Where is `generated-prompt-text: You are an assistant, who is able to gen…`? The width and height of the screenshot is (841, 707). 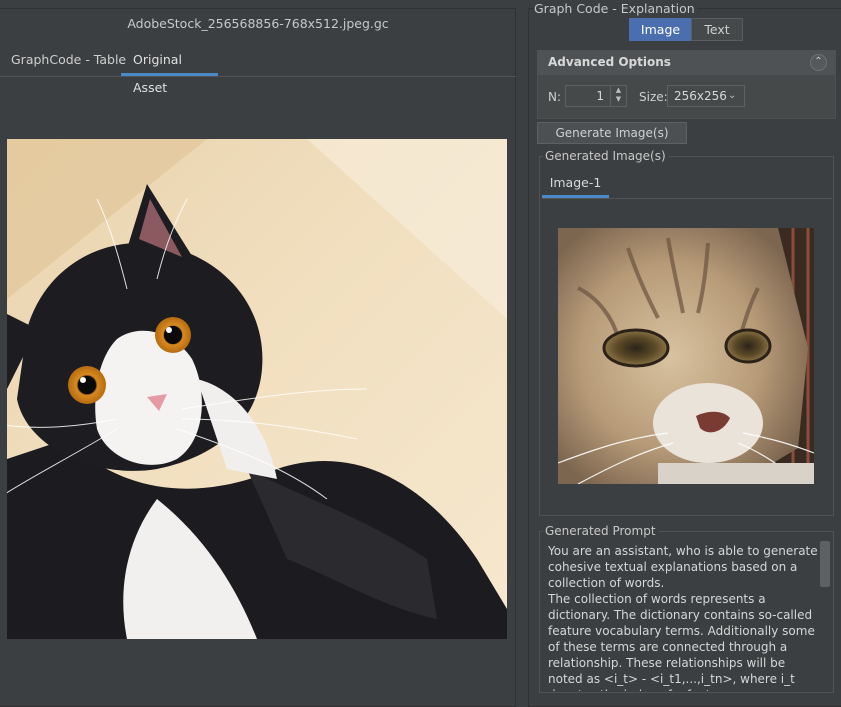
generated-prompt-text: You are an assistant, who is able to gen… is located at coordinates (683, 617).